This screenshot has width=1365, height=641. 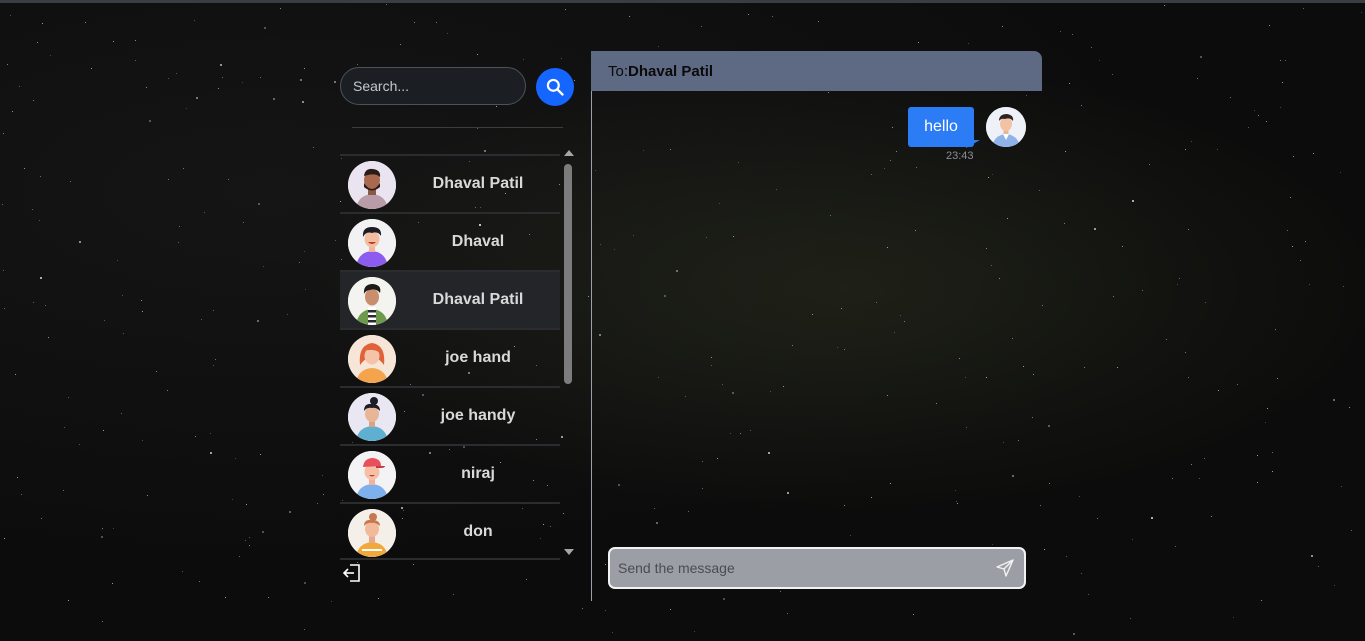 What do you see at coordinates (1006, 127) in the screenshot?
I see `sender-avatar` at bounding box center [1006, 127].